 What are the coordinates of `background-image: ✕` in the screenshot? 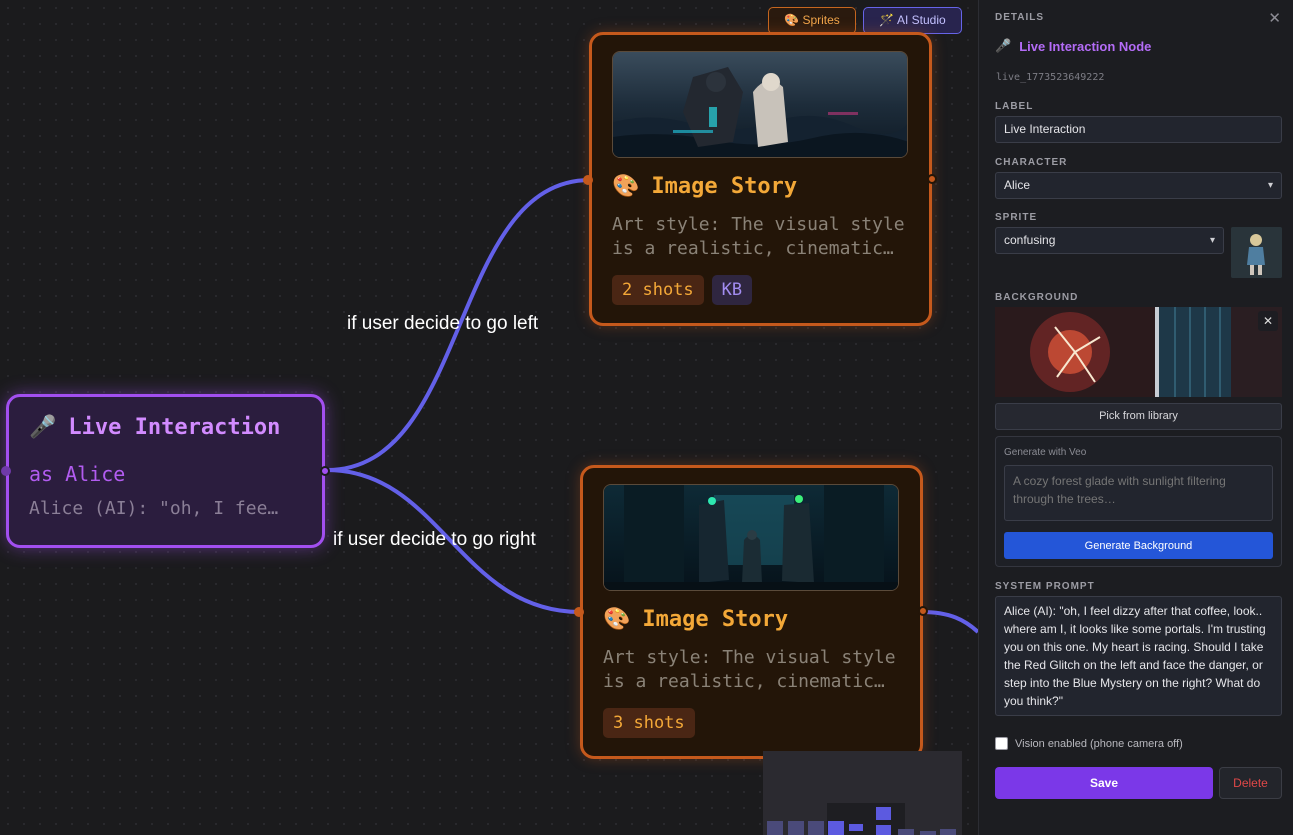 It's located at (1138, 352).